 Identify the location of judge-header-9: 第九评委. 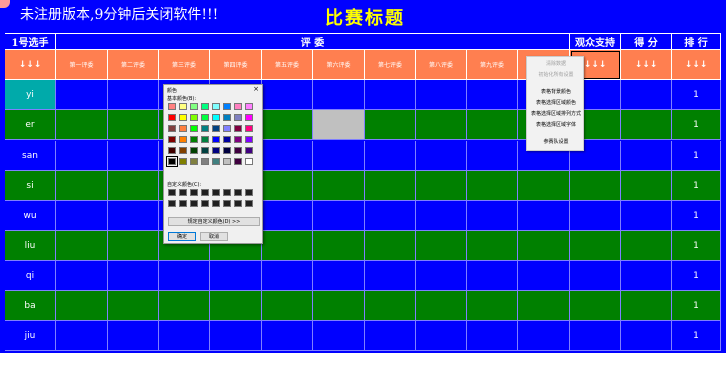
(492, 65).